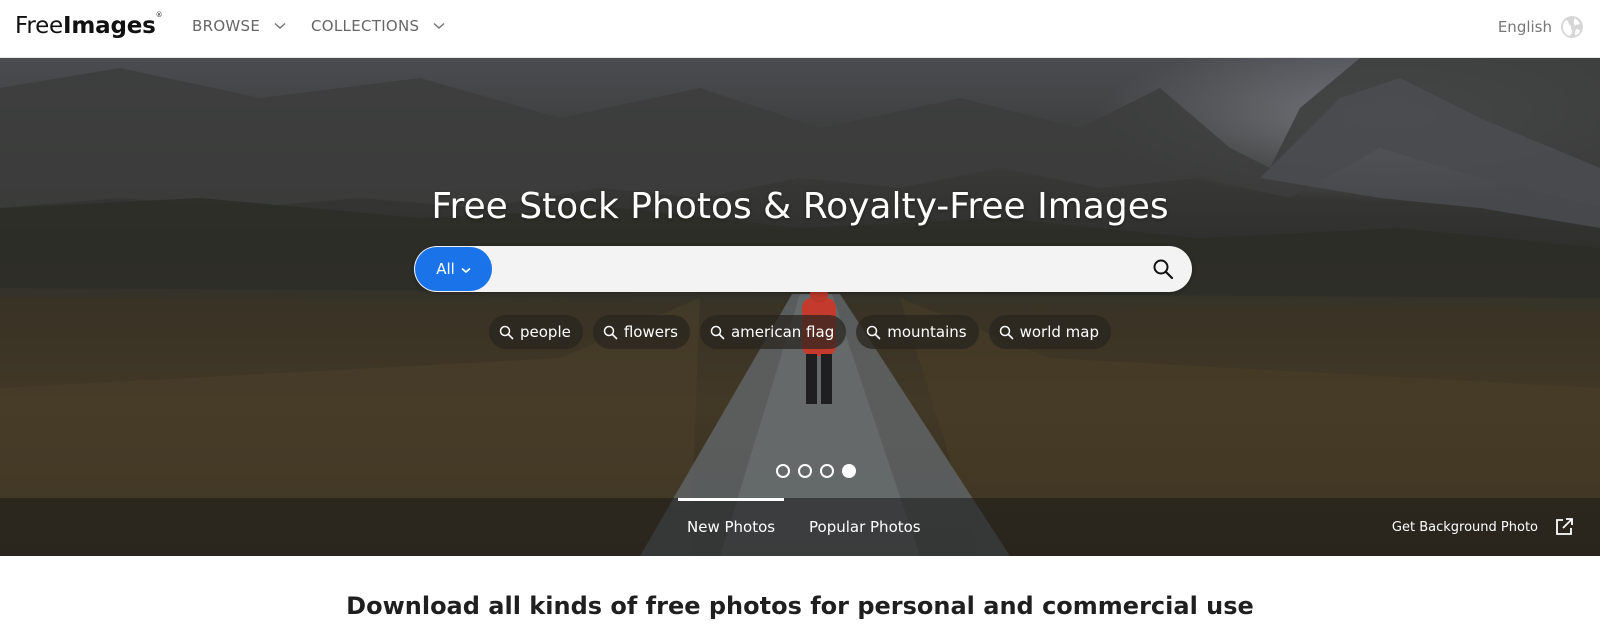 This screenshot has height=643, width=1600. I want to click on language-selector: English, so click(1541, 27).